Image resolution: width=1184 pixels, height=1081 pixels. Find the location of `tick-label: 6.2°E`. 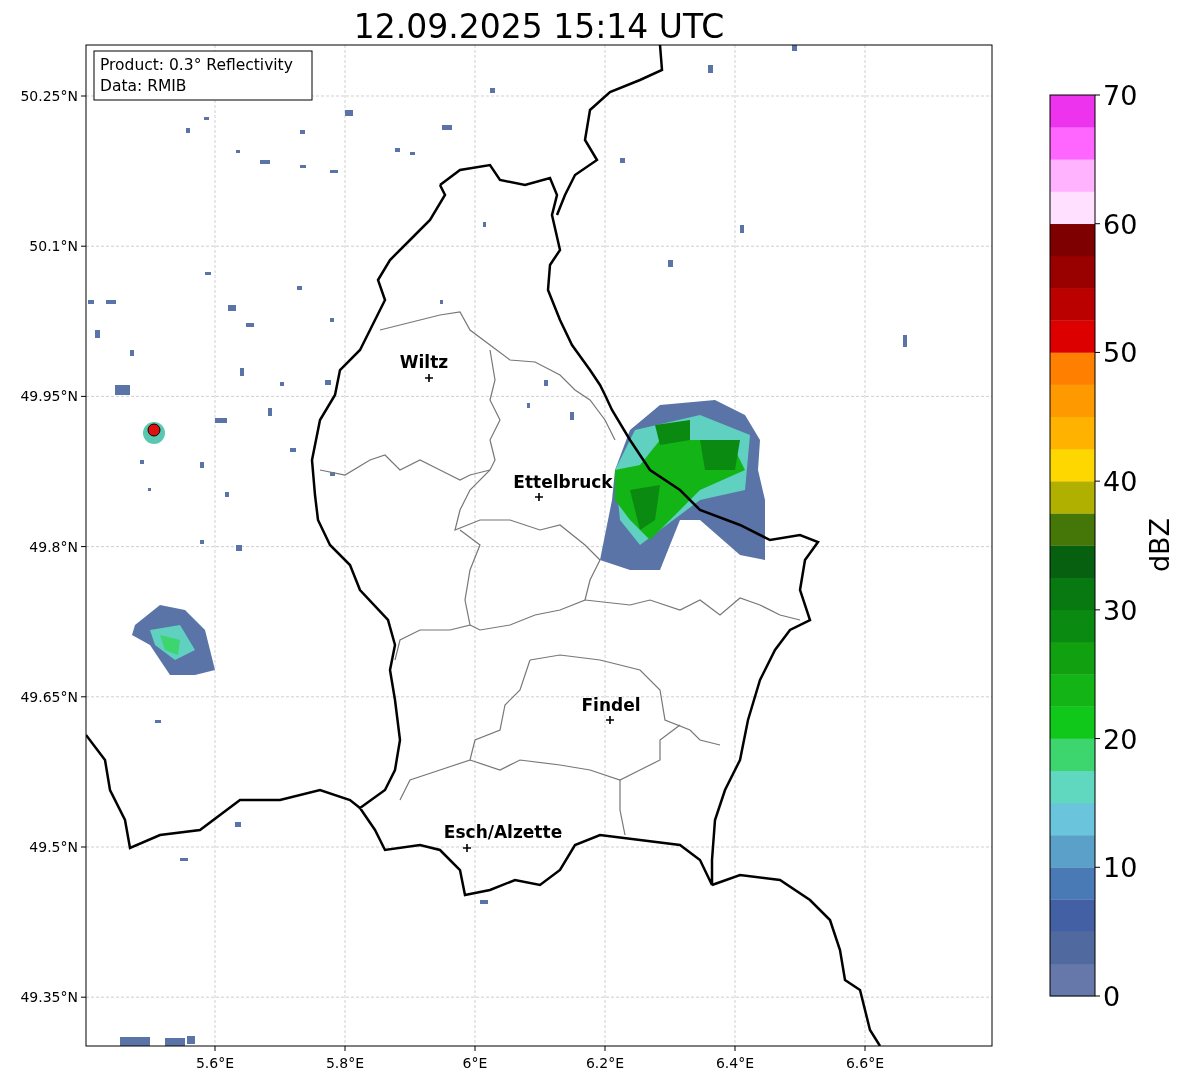

tick-label: 6.2°E is located at coordinates (605, 1063).